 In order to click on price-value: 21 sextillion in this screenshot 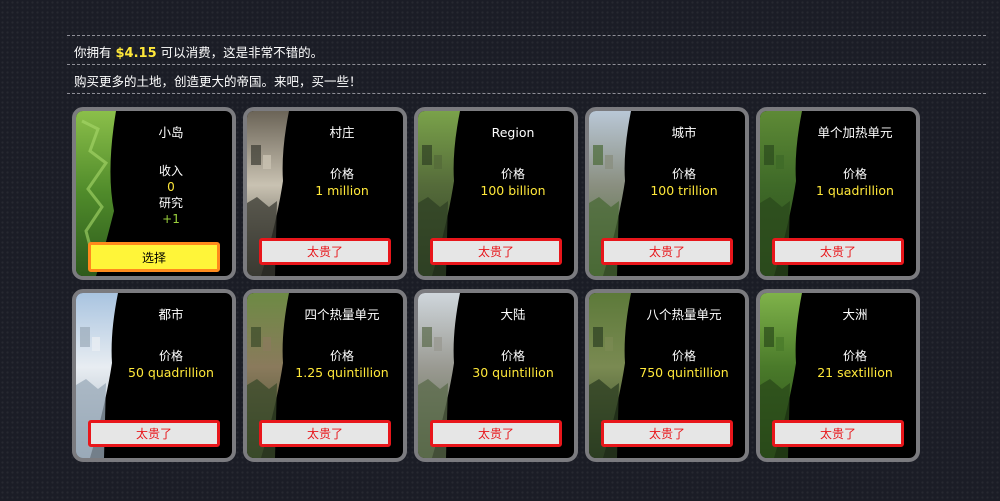, I will do `click(855, 372)`.